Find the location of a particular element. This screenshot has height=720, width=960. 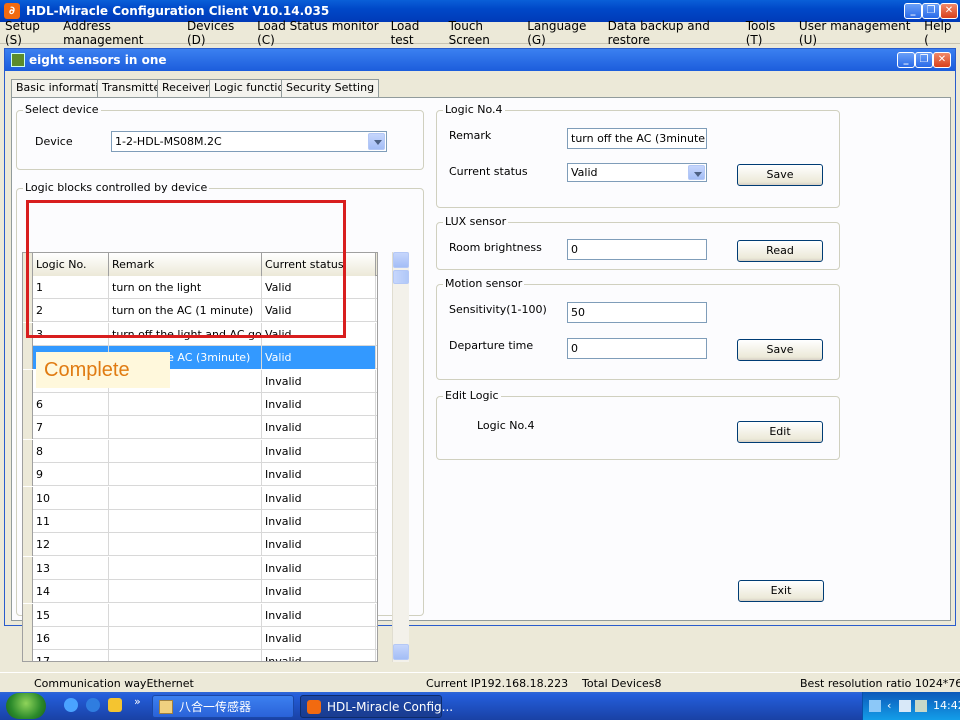

table-row: 10 Invalid is located at coordinates (200, 498).